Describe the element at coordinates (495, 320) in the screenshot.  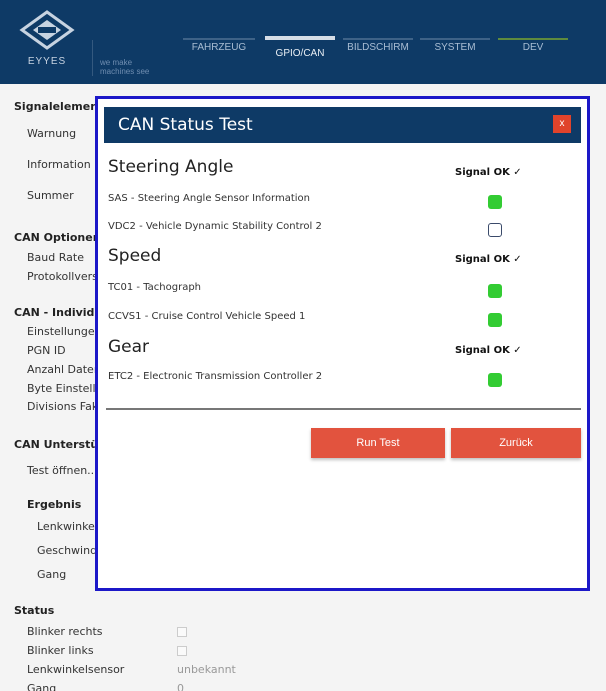
I see `ccvs1-status-indicator` at that location.